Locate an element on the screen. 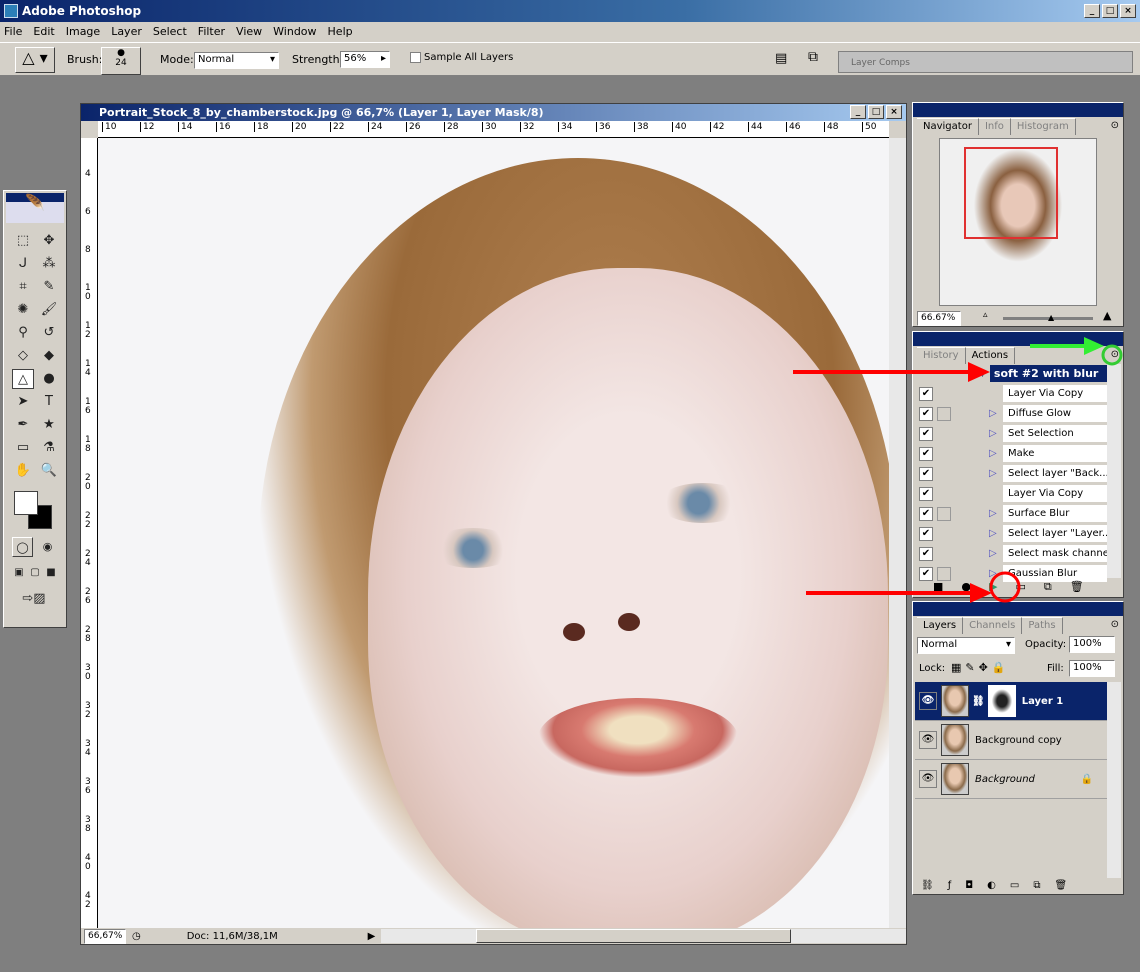 The height and width of the screenshot is (972, 1140). menu-highlight-circle is located at coordinates (1112, 355).